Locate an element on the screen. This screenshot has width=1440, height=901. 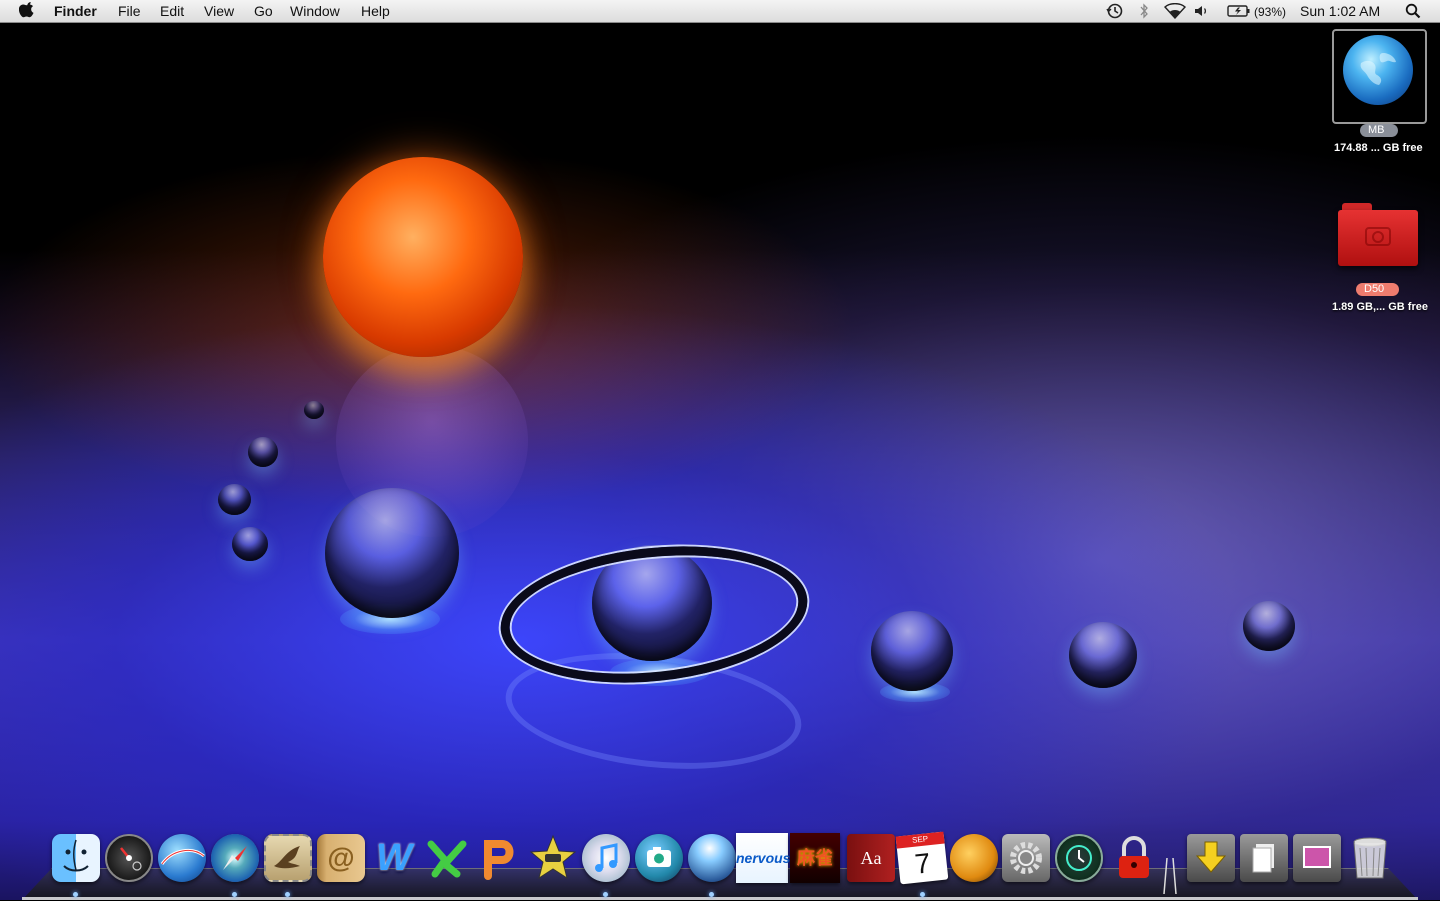
music-note is located at coordinates (606, 857).